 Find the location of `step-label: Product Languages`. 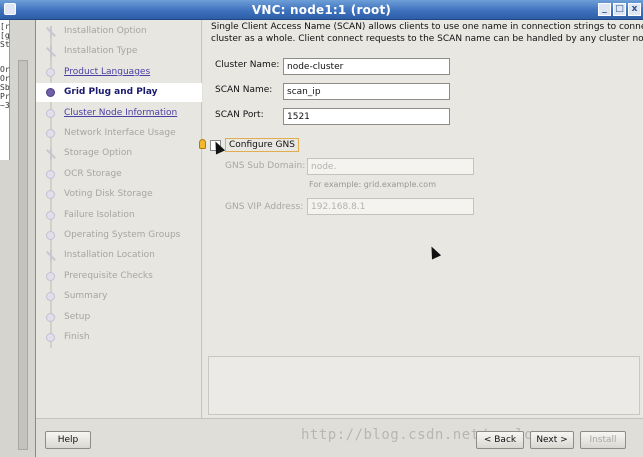

step-label: Product Languages is located at coordinates (107, 71).